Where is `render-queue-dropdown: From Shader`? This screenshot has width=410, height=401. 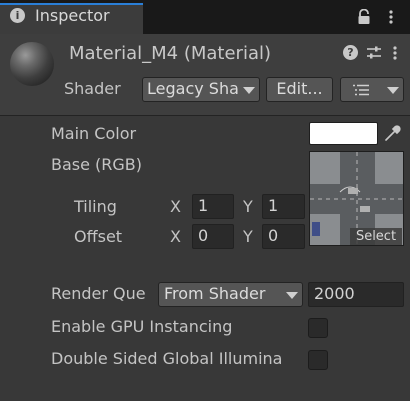
render-queue-dropdown: From Shader is located at coordinates (230, 294).